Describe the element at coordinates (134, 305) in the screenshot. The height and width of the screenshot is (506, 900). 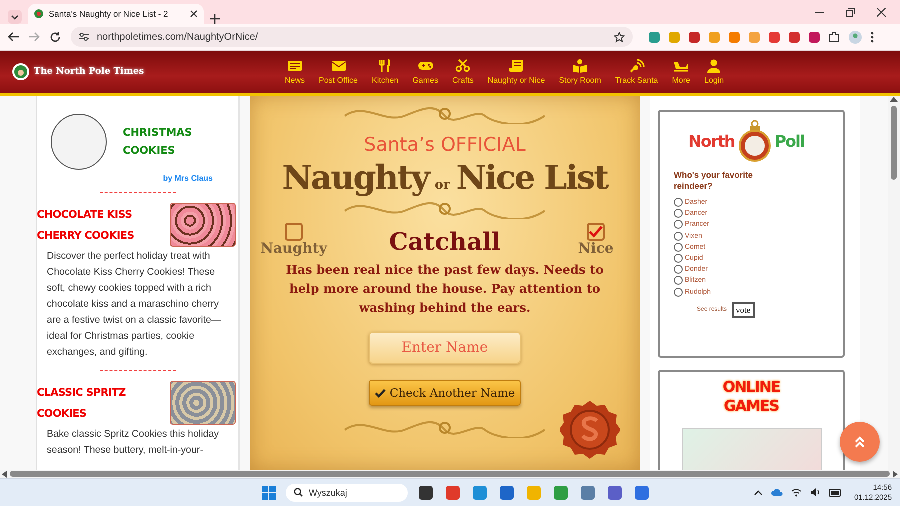
I see `article-summary: Discover the perfect holiday treat with Chocolate Kiss Cherry Cookies! These soft, chewy cookies topped with a rich chocolate kiss and a maraschino cherry are a festive twist on a classic favorite—ideal for Christmas parties, cookie exchanges, and gifting.` at that location.